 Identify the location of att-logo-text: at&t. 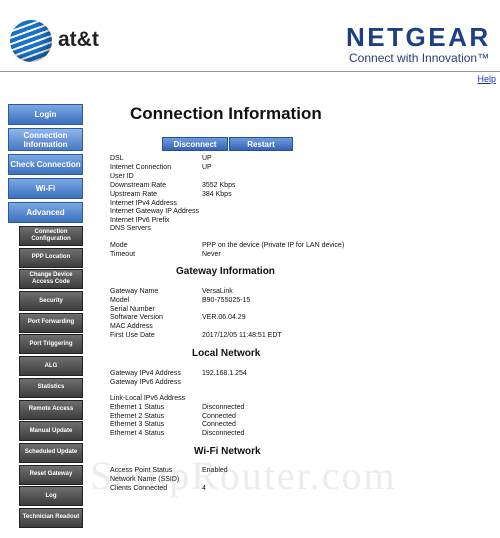
(78, 39).